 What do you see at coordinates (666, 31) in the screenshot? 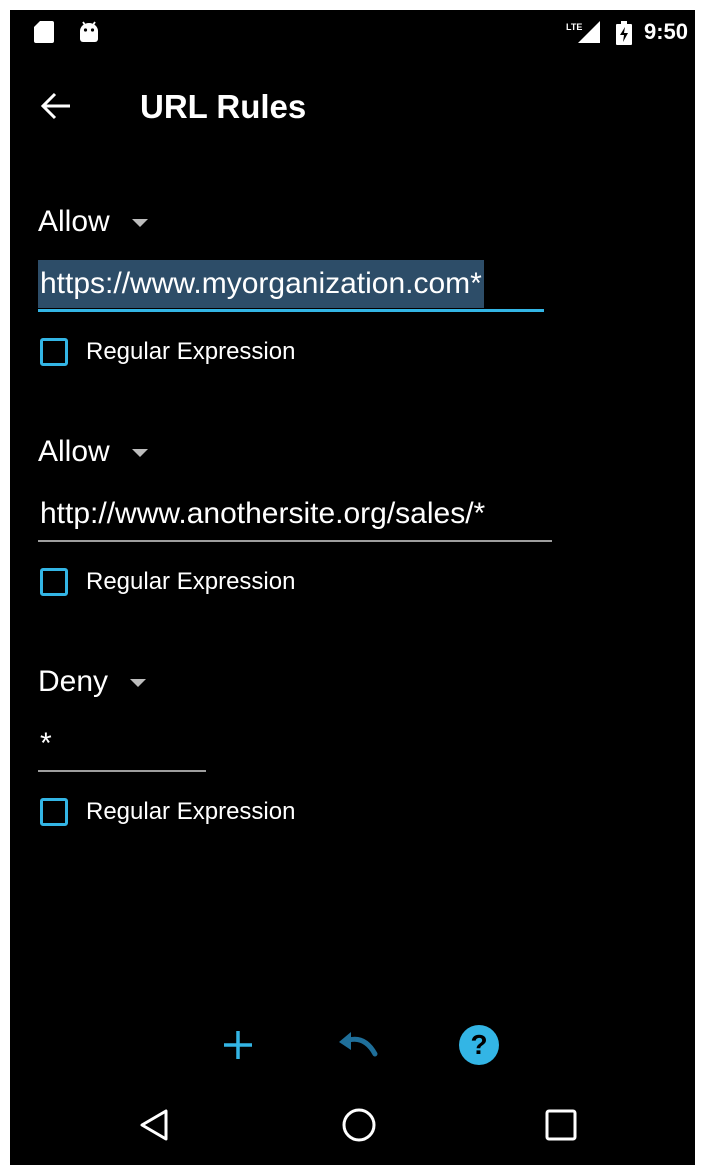
I see `clock: 9:50` at bounding box center [666, 31].